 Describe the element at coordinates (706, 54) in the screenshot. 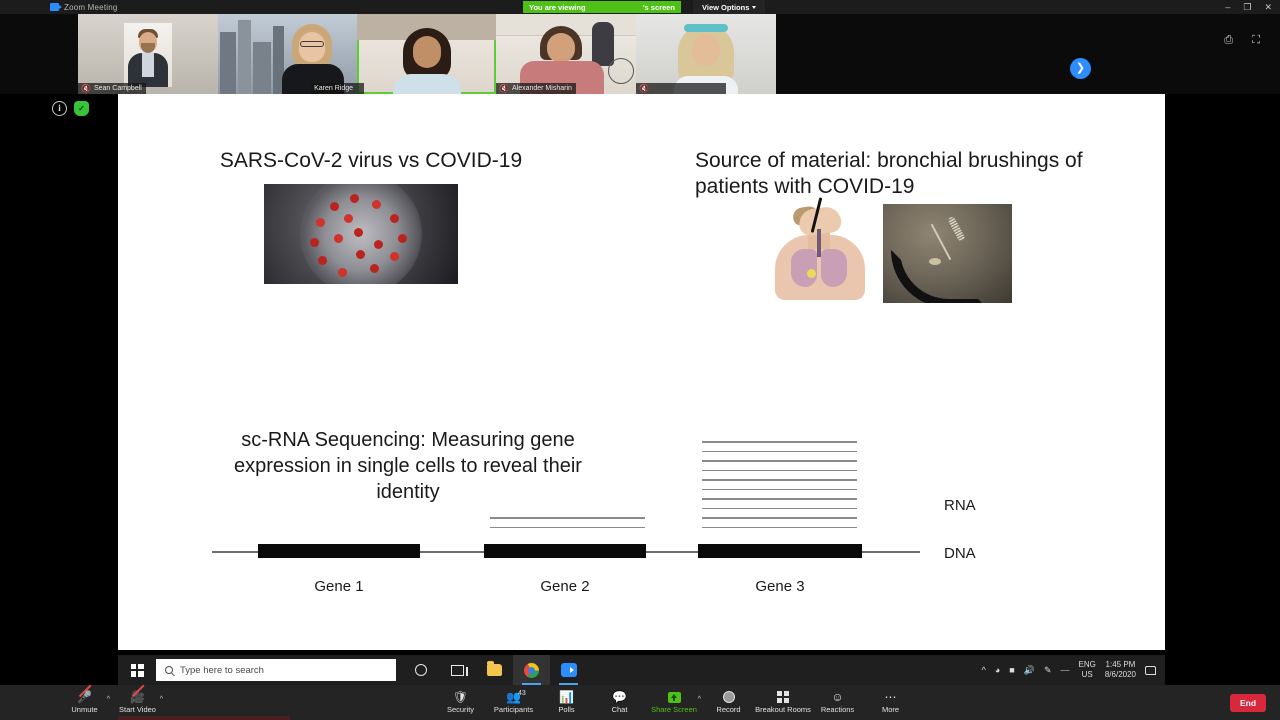

I see `video-tile-participant-5: 🔇` at that location.